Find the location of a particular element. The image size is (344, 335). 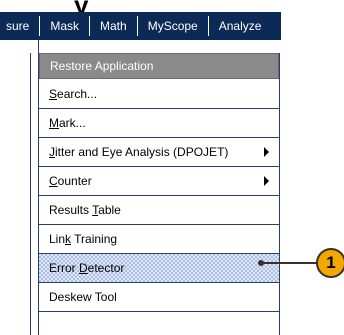

menu-myscope: MyScope is located at coordinates (173, 26).